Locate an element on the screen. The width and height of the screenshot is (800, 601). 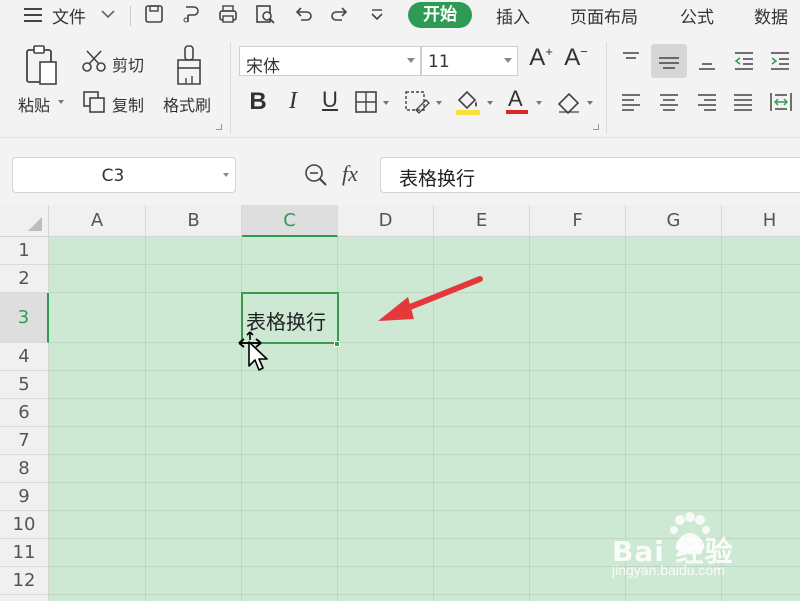
more-chevron-icon is located at coordinates (377, 14).